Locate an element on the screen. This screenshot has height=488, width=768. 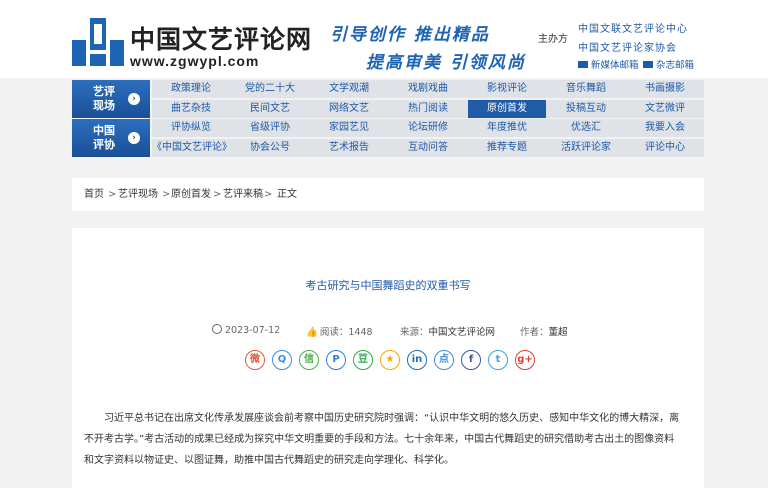
nav-item-active: 原创首发 is located at coordinates (507, 109).